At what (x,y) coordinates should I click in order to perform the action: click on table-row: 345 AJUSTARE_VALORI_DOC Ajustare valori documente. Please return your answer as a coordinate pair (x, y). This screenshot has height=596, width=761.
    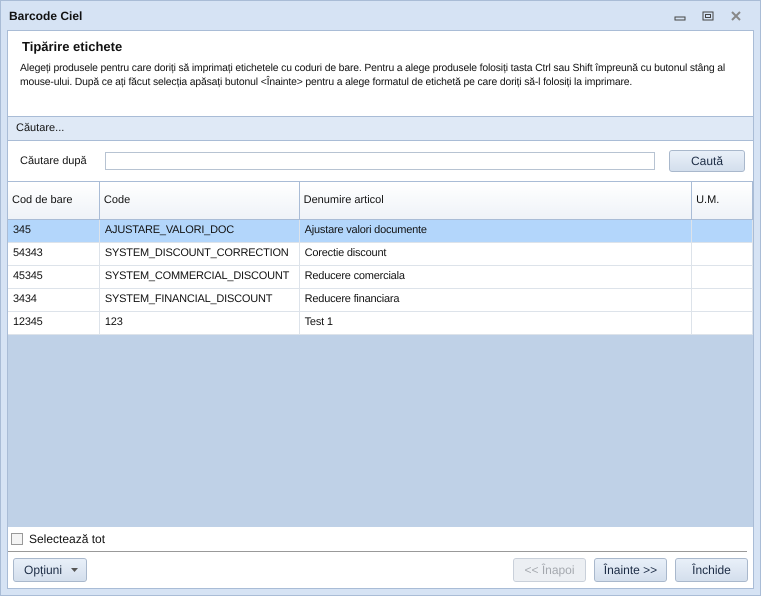
    Looking at the image, I should click on (380, 231).